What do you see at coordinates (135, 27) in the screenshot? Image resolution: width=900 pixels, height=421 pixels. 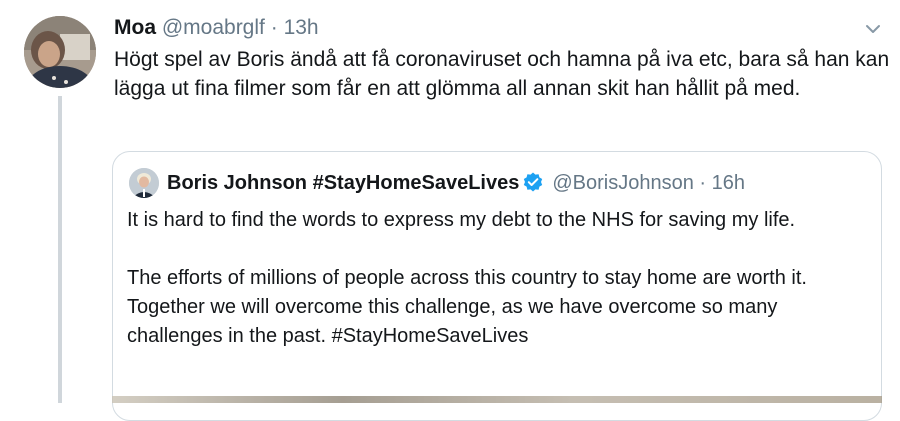 I see `author-name: Moa` at bounding box center [135, 27].